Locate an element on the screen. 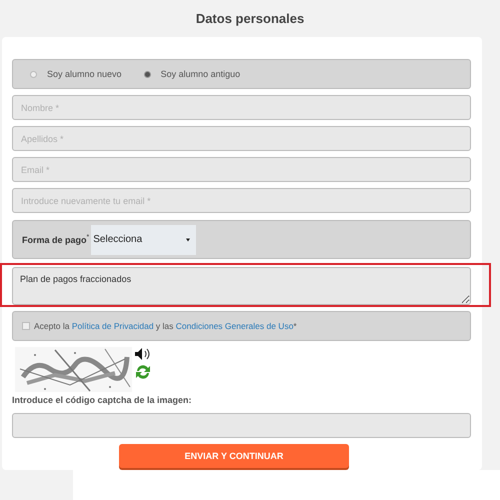  captcha-field is located at coordinates (241, 425).